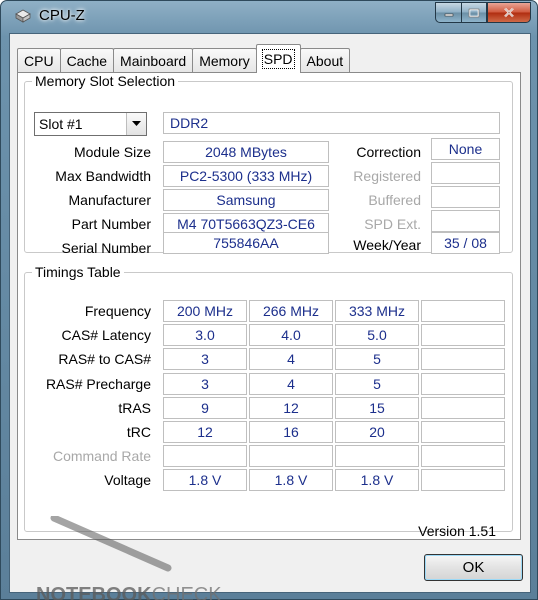  What do you see at coordinates (186, 592) in the screenshot?
I see `watermark-light: CHECK` at bounding box center [186, 592].